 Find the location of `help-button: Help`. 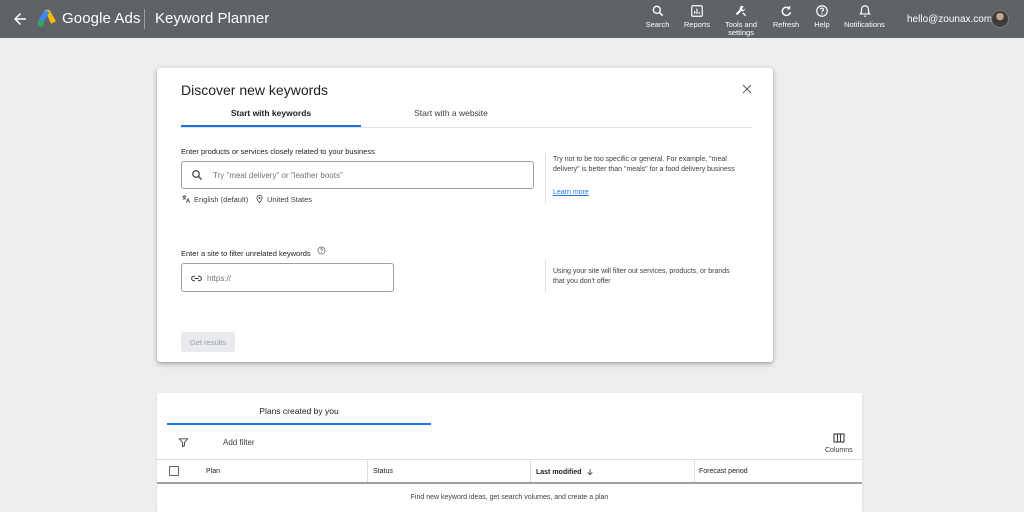

help-button: Help is located at coordinates (822, 16).